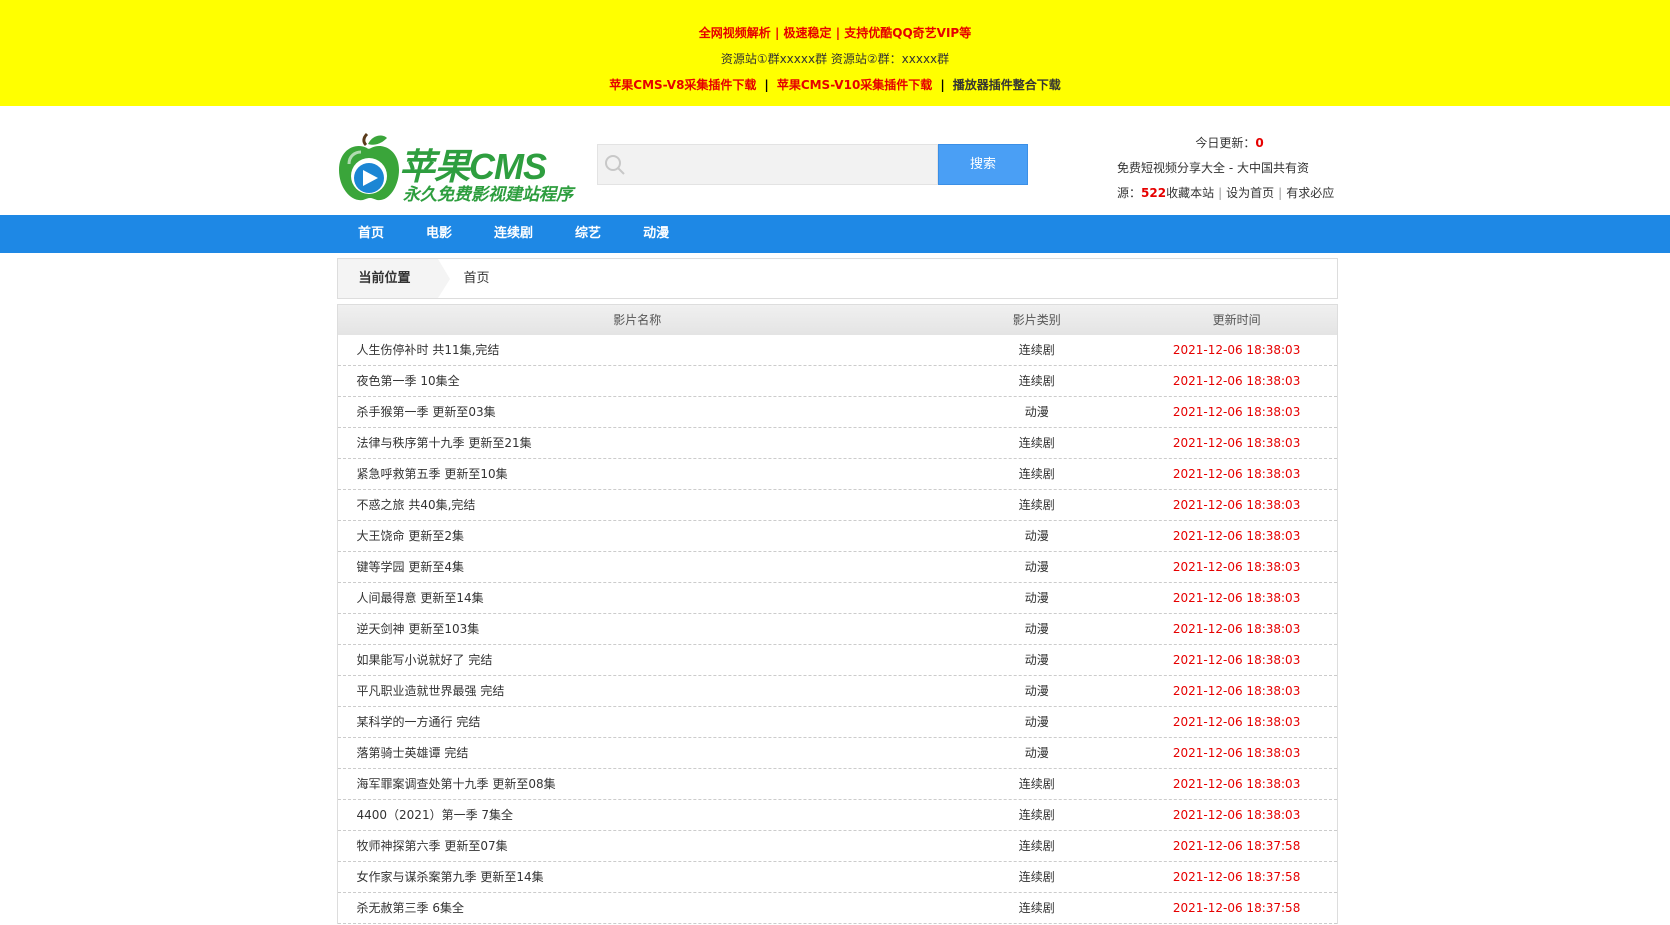 This screenshot has height=925, width=1670. What do you see at coordinates (637, 877) in the screenshot?
I see `video-title-link: 女作家与谋杀案第九季 更新至14集` at bounding box center [637, 877].